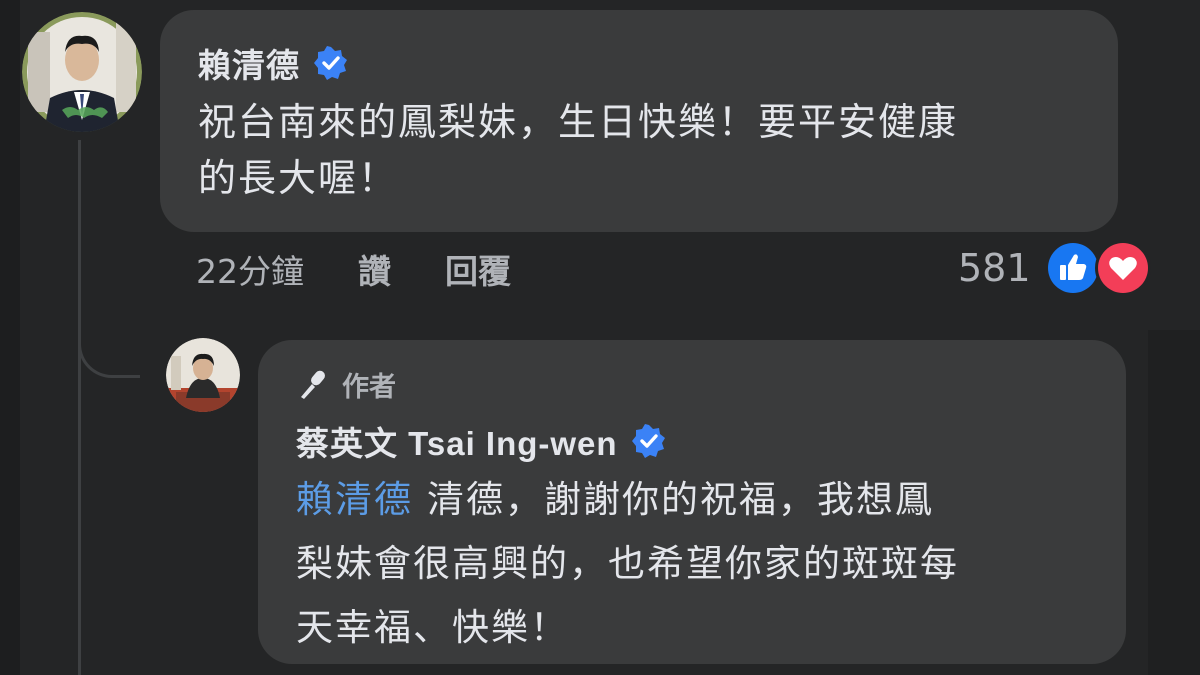  Describe the element at coordinates (82, 72) in the screenshot. I see `commenter-avatar` at that location.